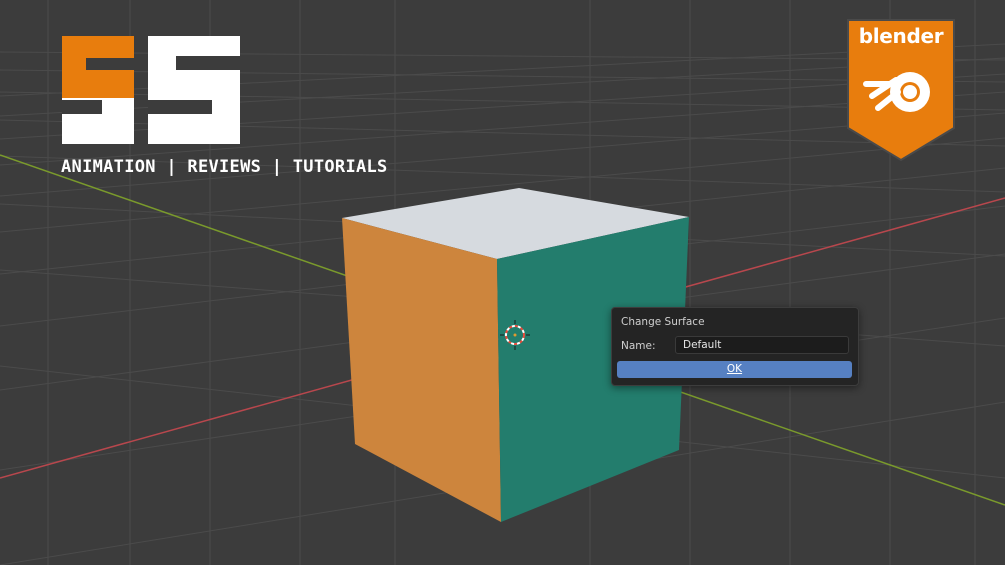  I want to click on channel-tagline: ANIMATION | REVIEWS | TUTORIALS, so click(224, 167).